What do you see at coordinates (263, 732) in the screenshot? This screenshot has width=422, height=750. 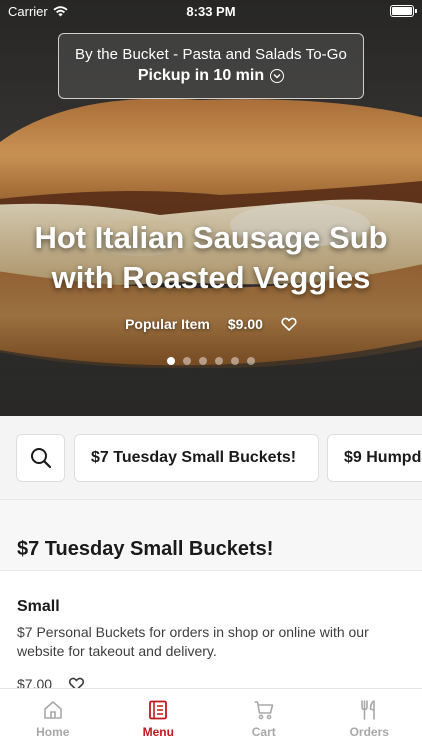 I see `tab-cart-label: Cart` at bounding box center [263, 732].